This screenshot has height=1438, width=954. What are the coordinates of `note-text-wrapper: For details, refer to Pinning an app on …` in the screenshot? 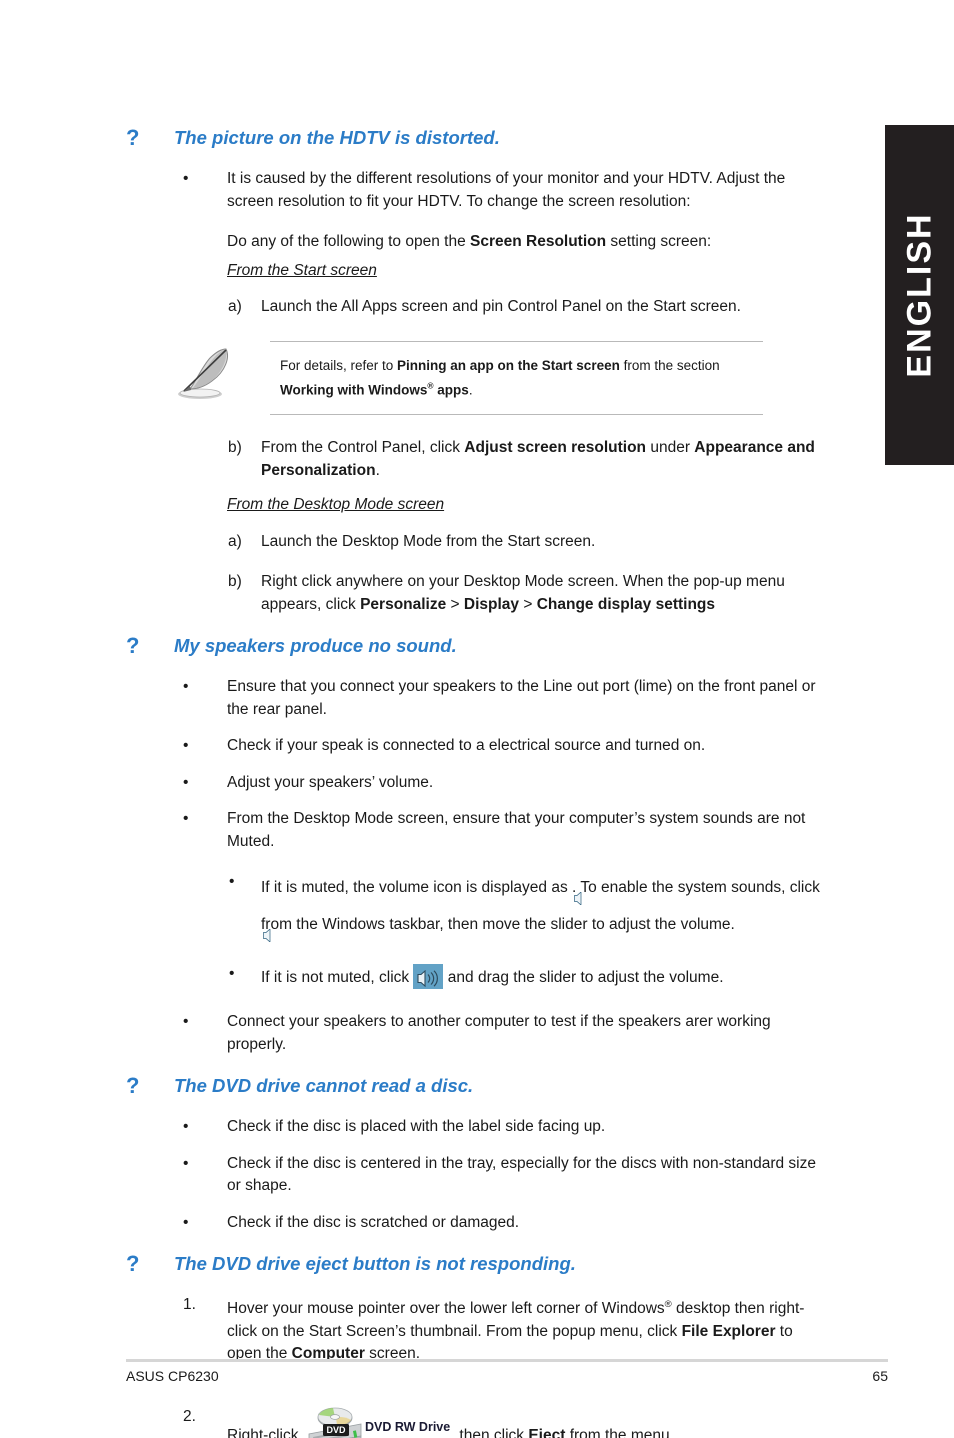 It's located at (516, 377).